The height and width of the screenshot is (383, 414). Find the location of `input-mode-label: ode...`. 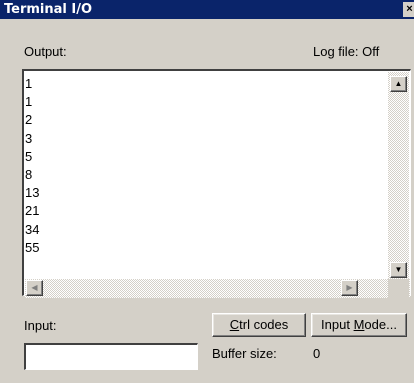

input-mode-label: ode... is located at coordinates (380, 324).